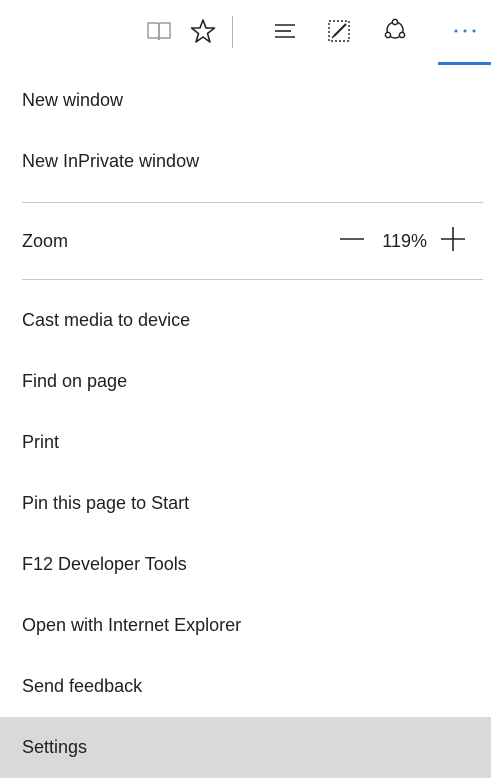  I want to click on menu-item-print: Print, so click(245, 442).